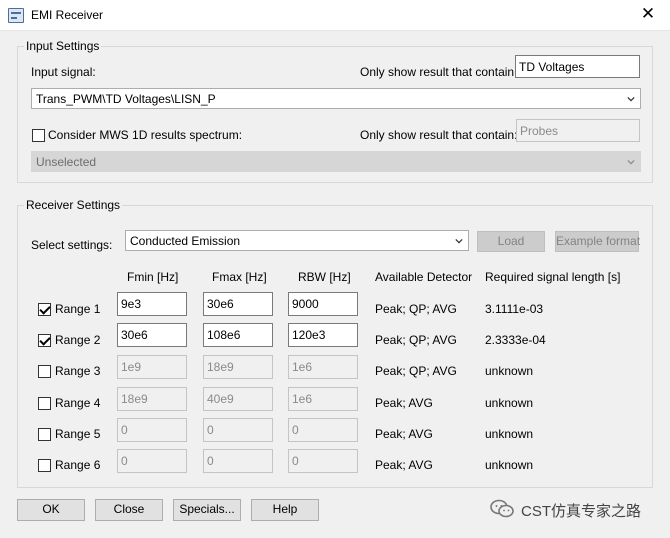  What do you see at coordinates (323, 399) in the screenshot?
I see `range-4-rbw-input` at bounding box center [323, 399].